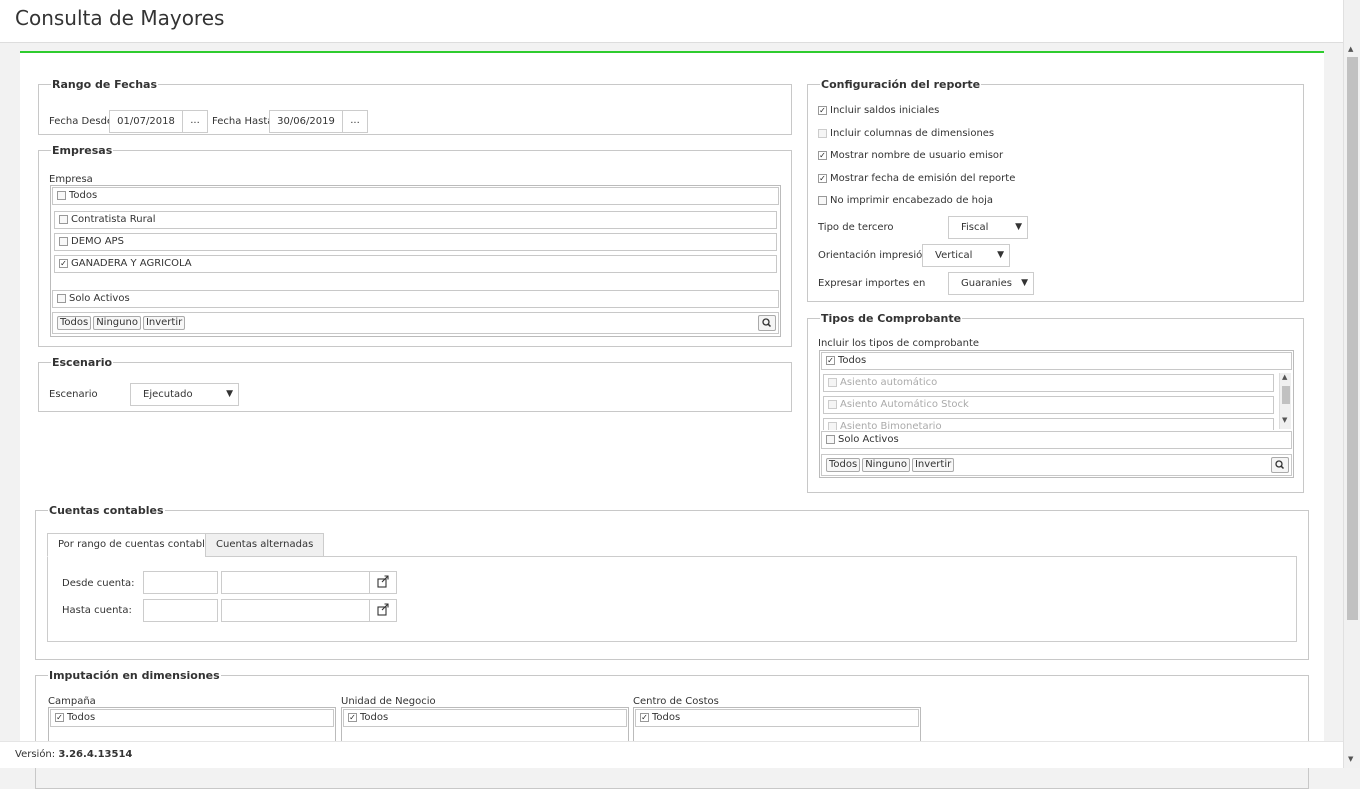  Describe the element at coordinates (388, 701) in the screenshot. I see `unidad-negocio-label: Unidad de Negocio` at that location.